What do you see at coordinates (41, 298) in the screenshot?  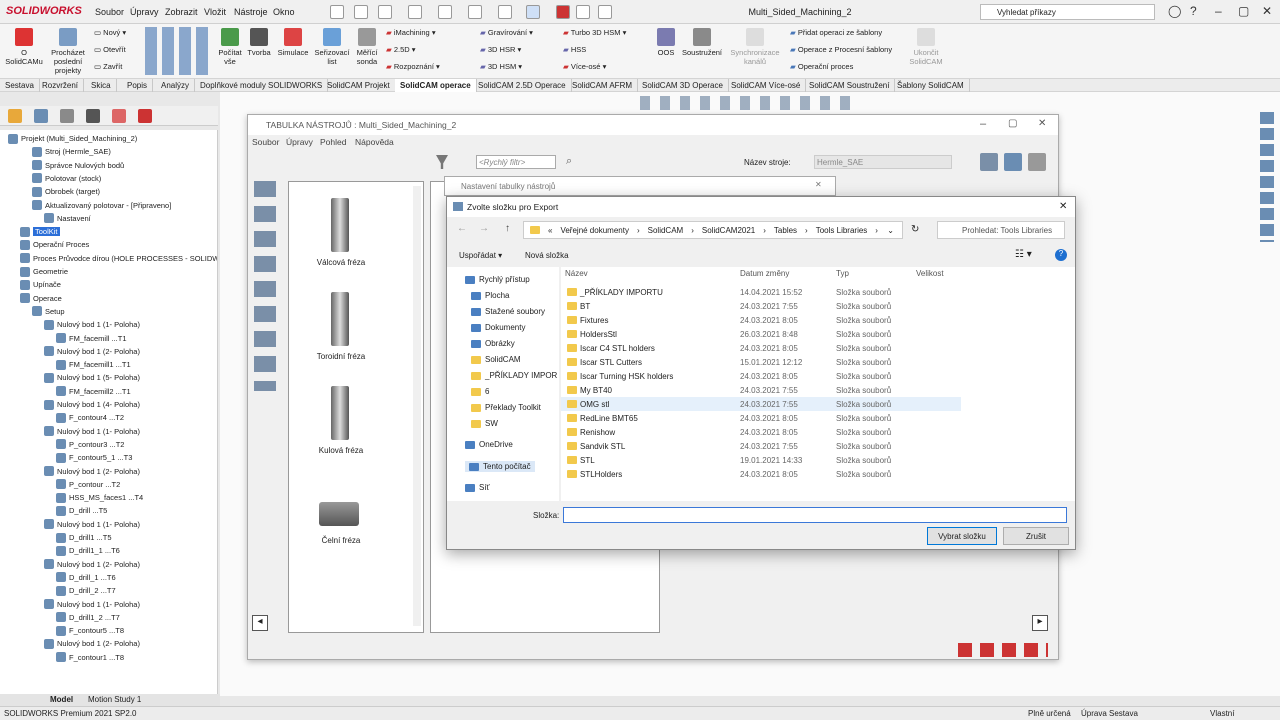 I see `tree-node: Operace` at bounding box center [41, 298].